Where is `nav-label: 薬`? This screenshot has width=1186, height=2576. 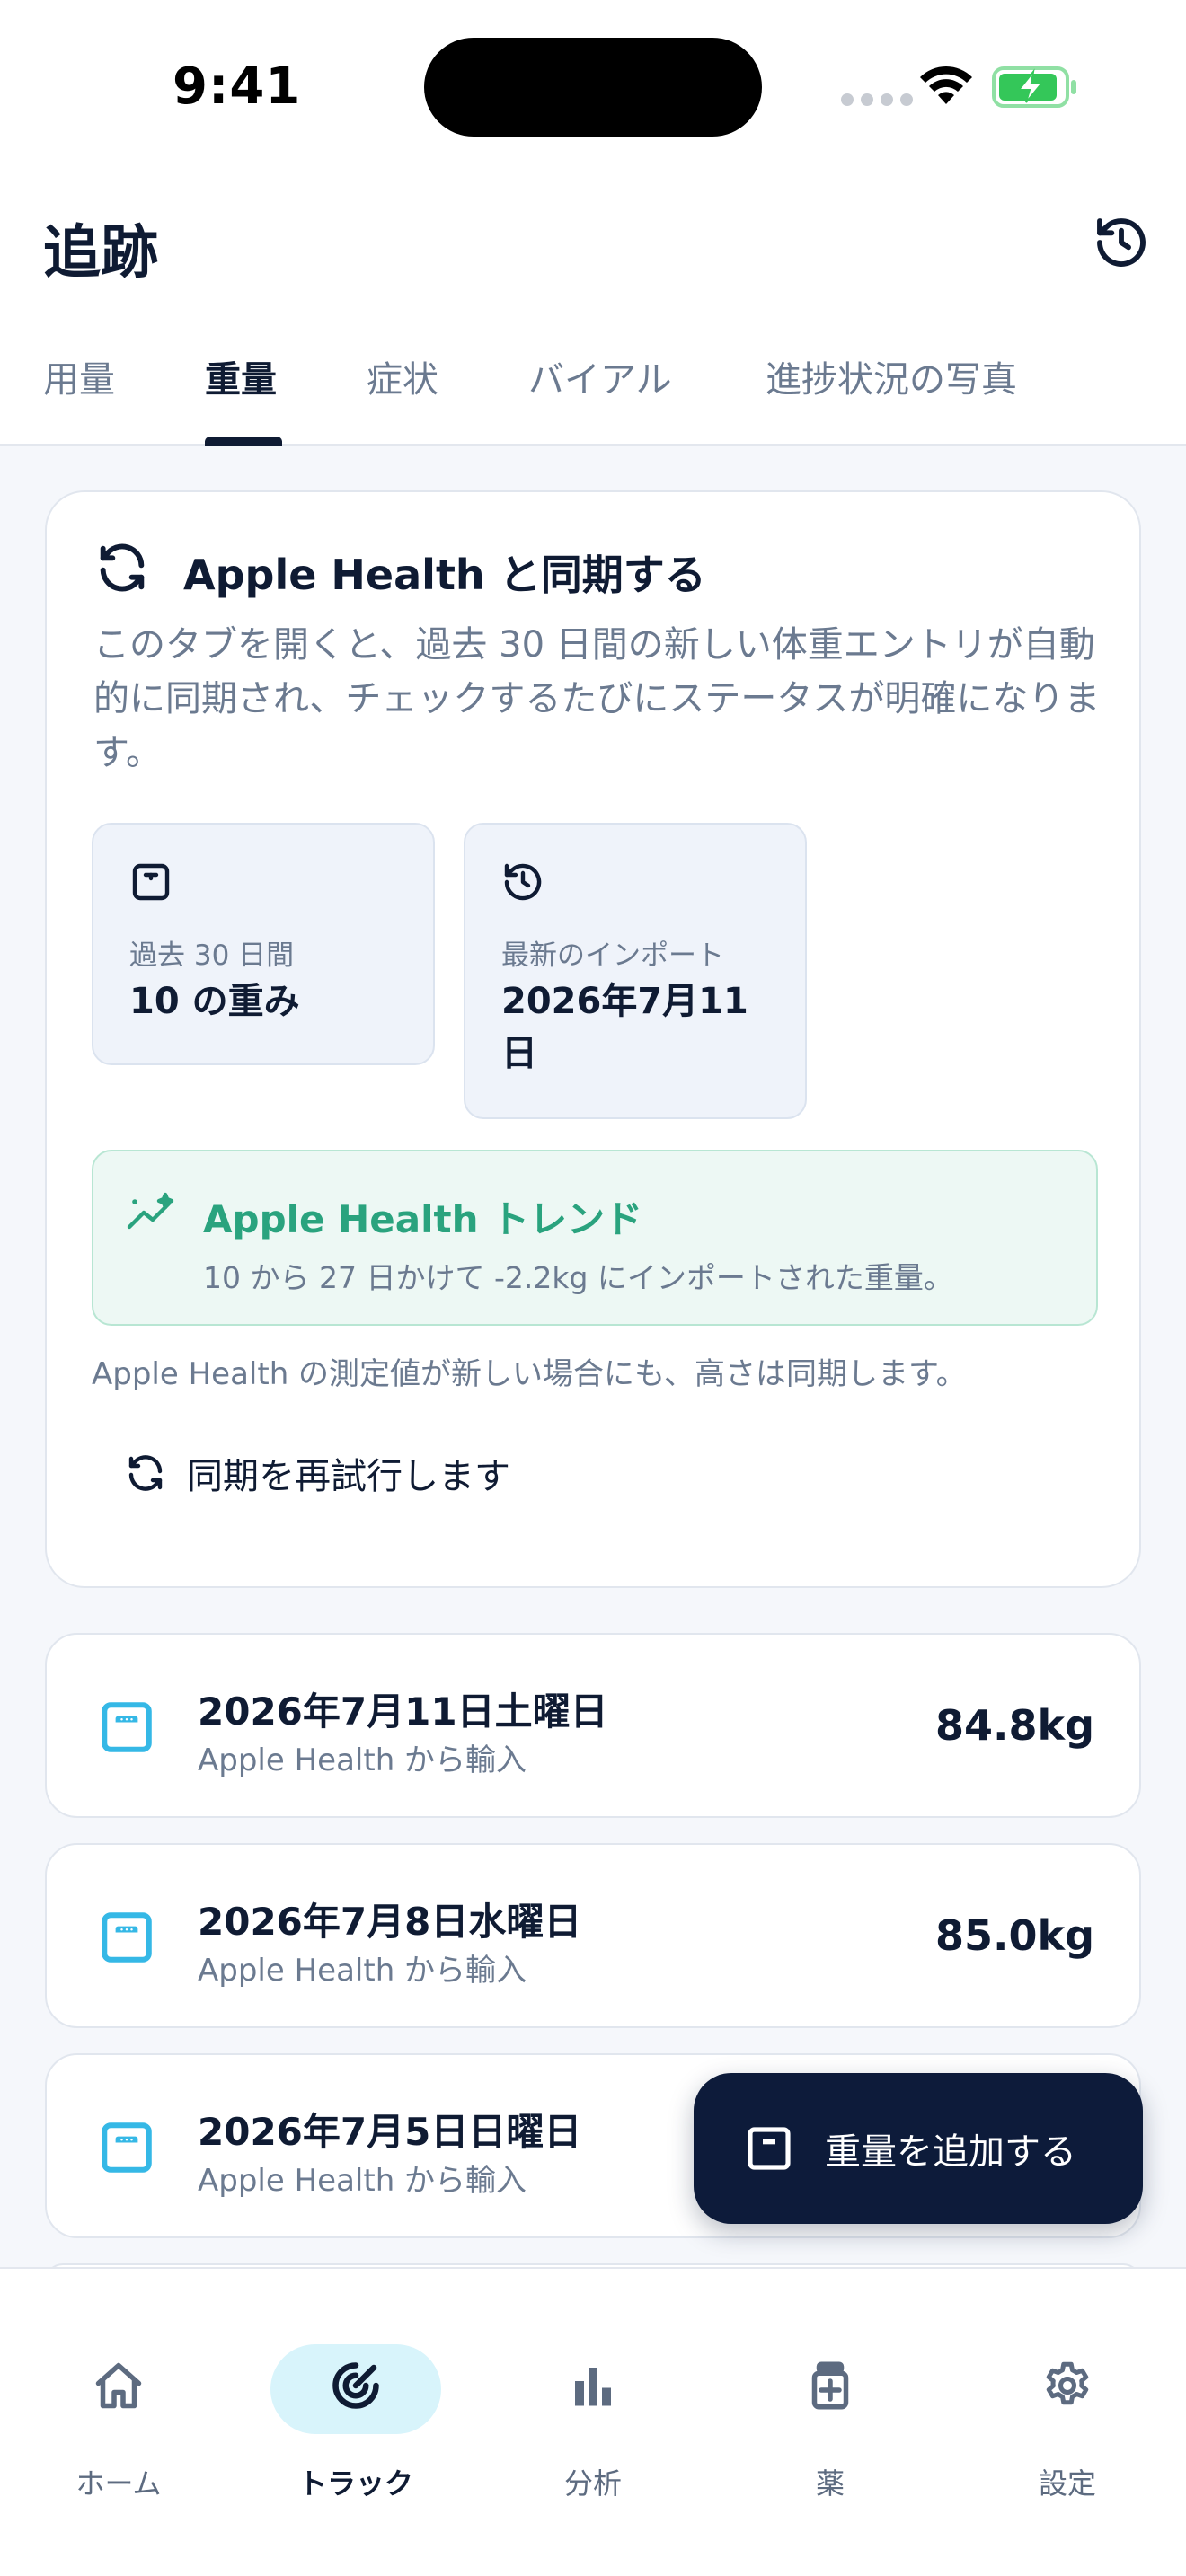 nav-label: 薬 is located at coordinates (830, 2483).